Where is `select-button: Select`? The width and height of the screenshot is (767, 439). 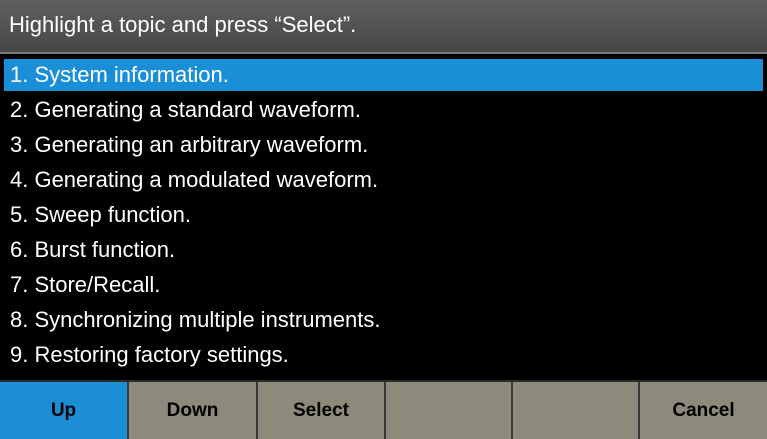
select-button: Select is located at coordinates (322, 410).